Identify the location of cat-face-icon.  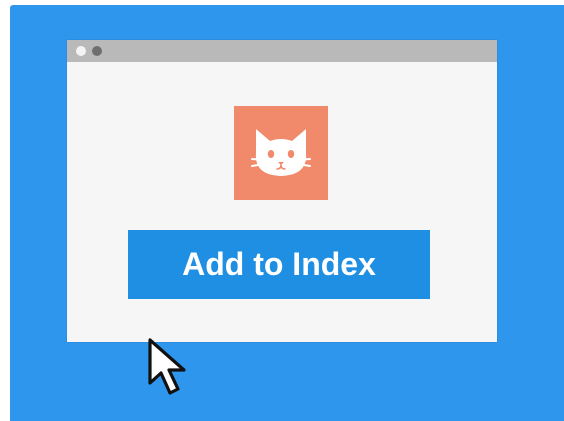
(281, 152).